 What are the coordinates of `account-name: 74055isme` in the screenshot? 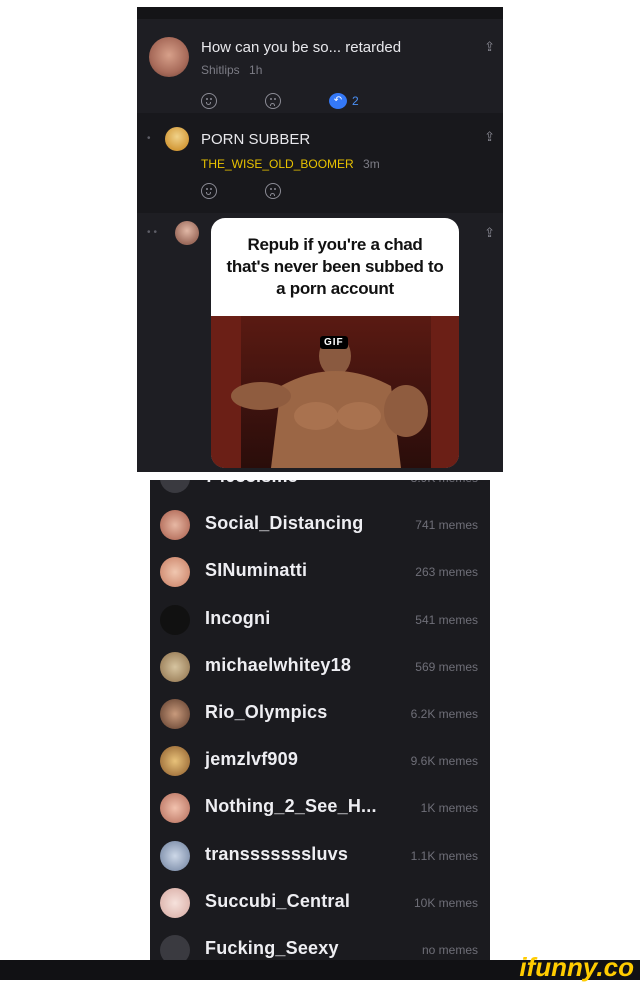 It's located at (251, 483).